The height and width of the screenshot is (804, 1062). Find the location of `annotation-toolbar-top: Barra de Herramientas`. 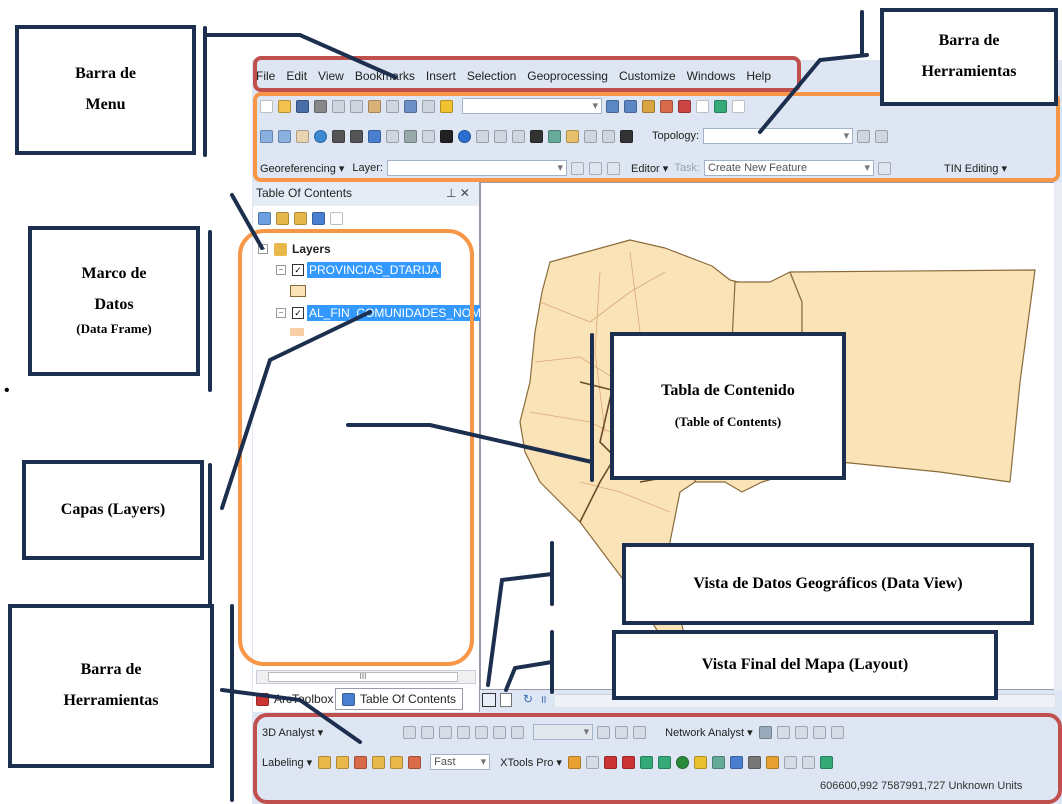

annotation-toolbar-top: Barra de Herramientas is located at coordinates (969, 57).